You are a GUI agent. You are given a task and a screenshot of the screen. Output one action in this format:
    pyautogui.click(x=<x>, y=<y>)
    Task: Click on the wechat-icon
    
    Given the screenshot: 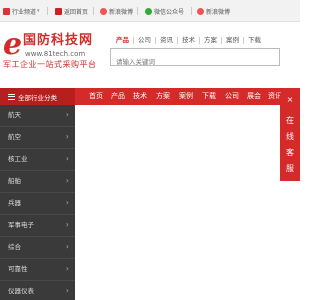 What is the action you would take?
    pyautogui.click(x=148, y=11)
    